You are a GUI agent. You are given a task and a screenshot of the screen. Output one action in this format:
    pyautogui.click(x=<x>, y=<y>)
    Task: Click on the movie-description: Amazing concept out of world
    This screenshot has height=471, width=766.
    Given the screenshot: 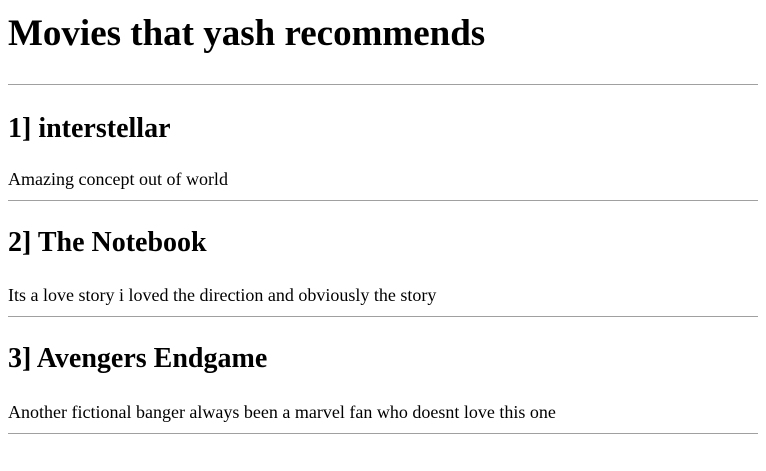 What is the action you would take?
    pyautogui.click(x=118, y=179)
    